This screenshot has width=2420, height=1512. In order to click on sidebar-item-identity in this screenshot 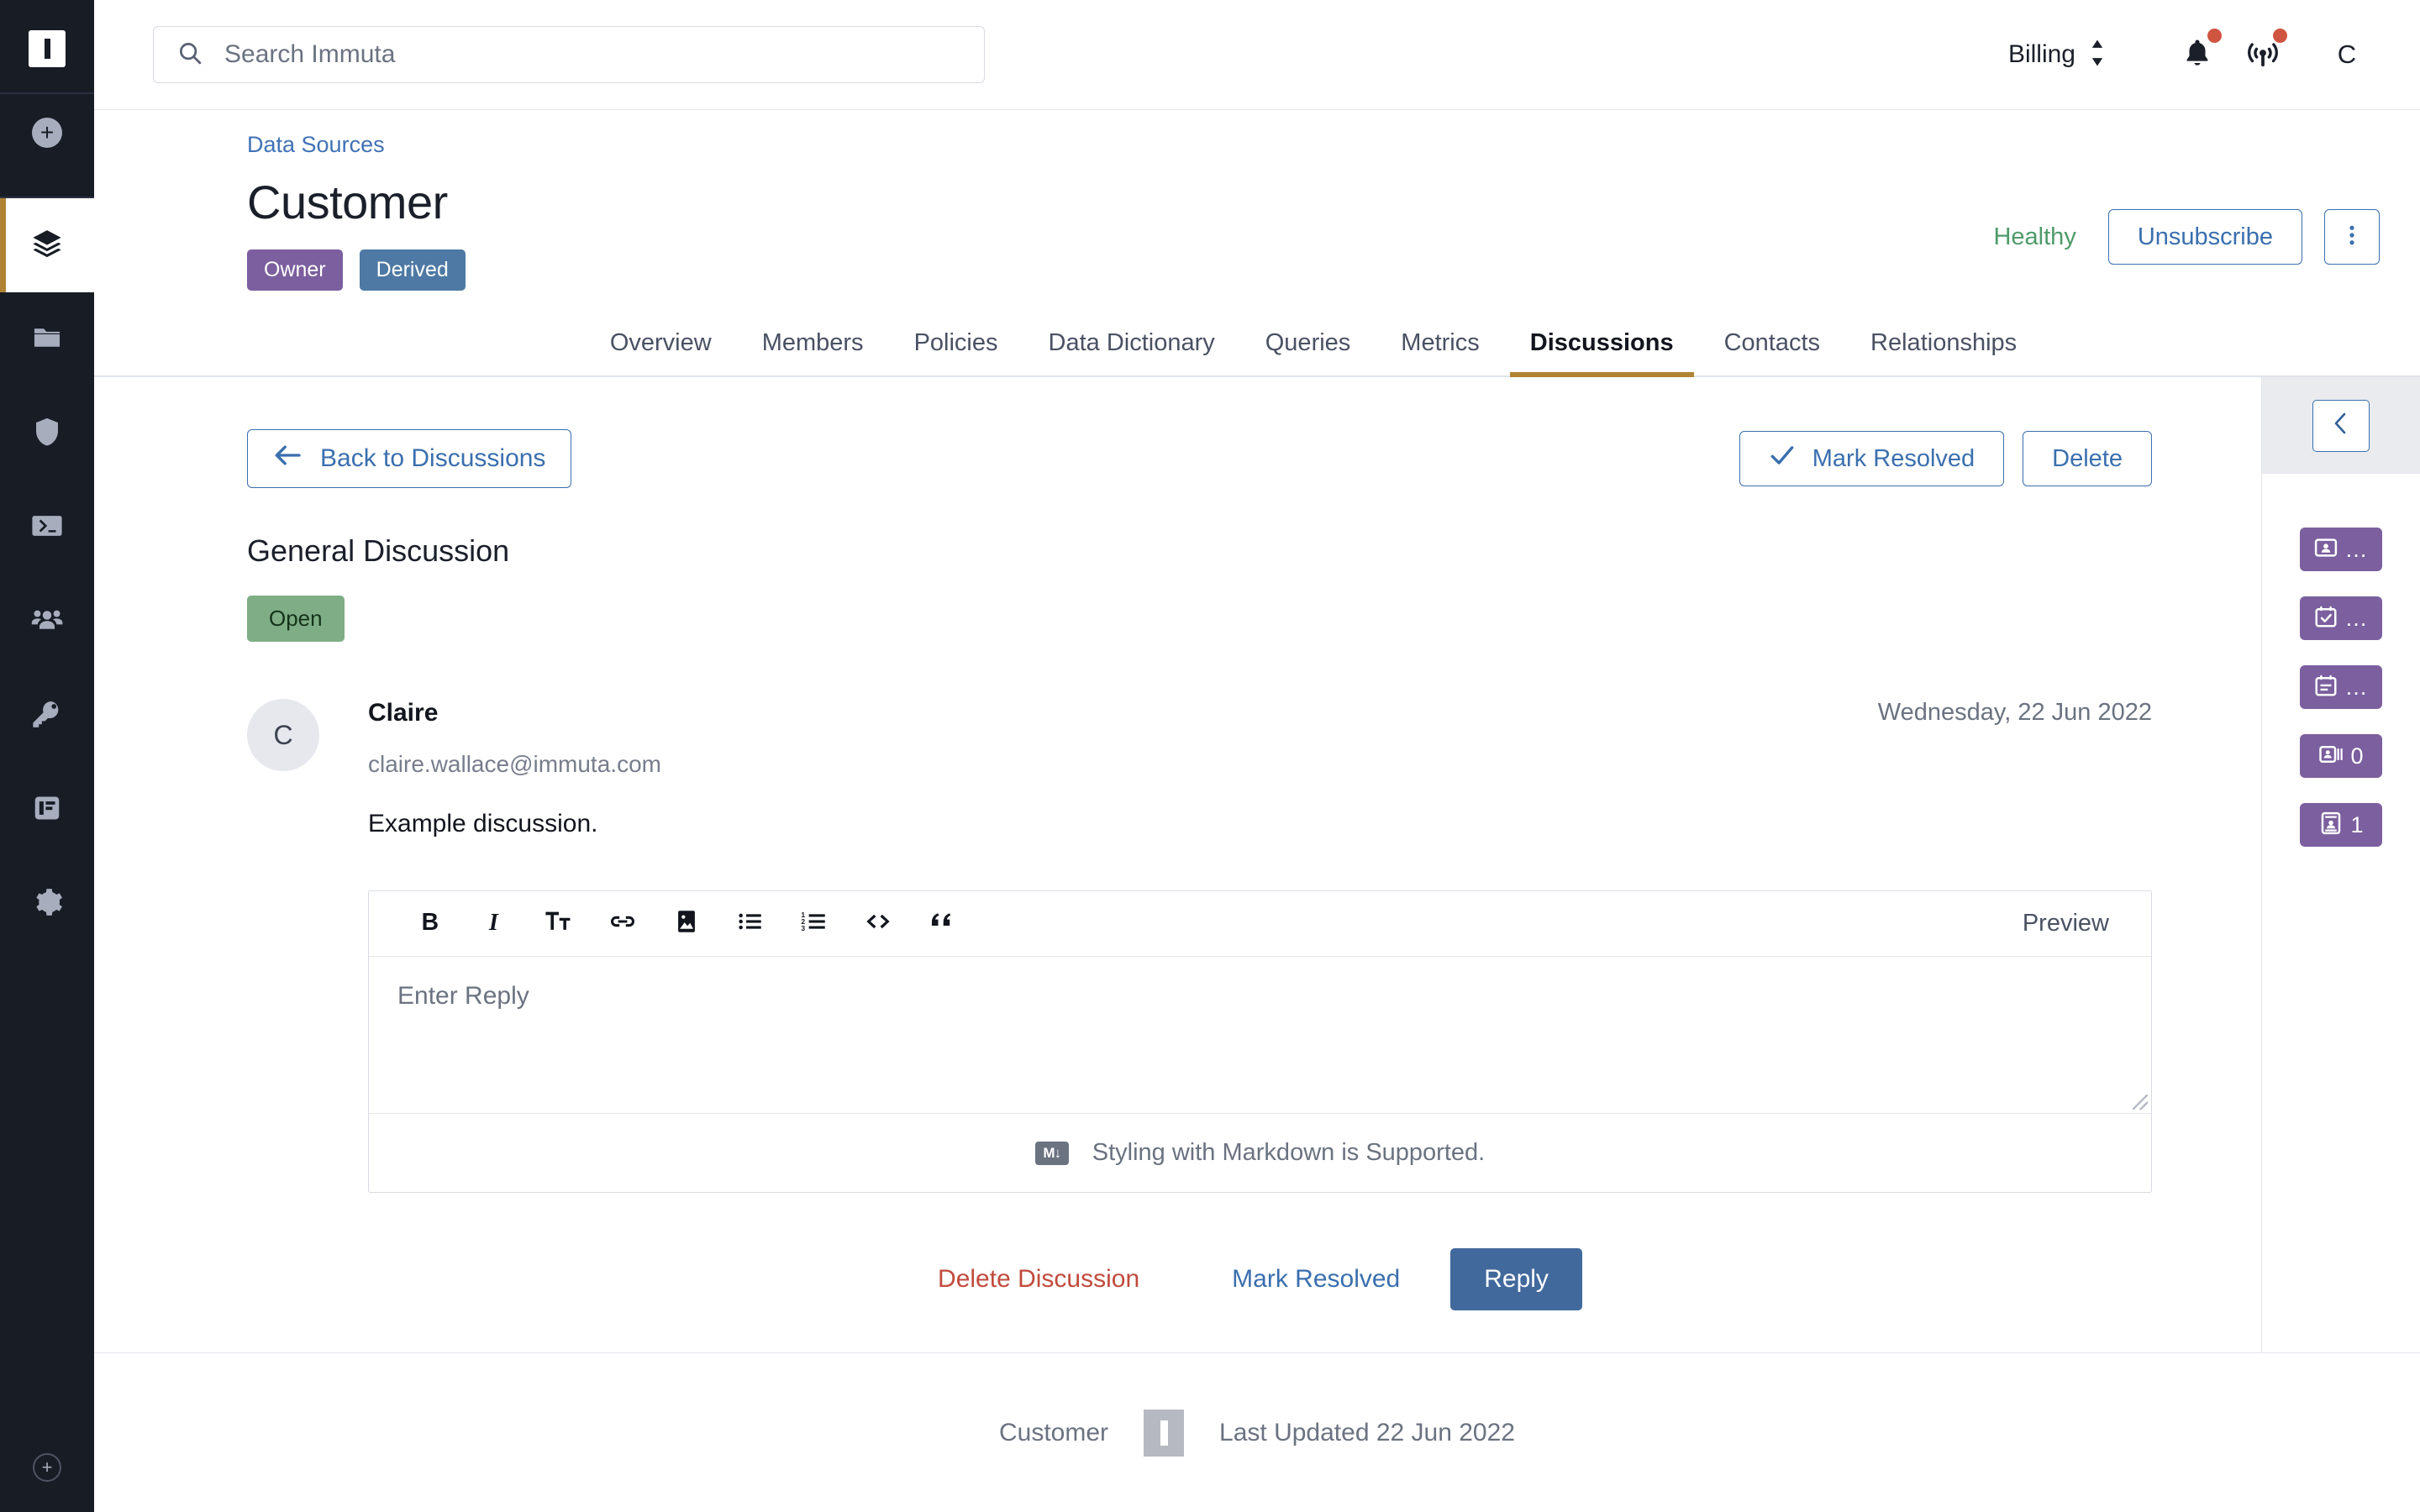, I will do `click(47, 716)`.